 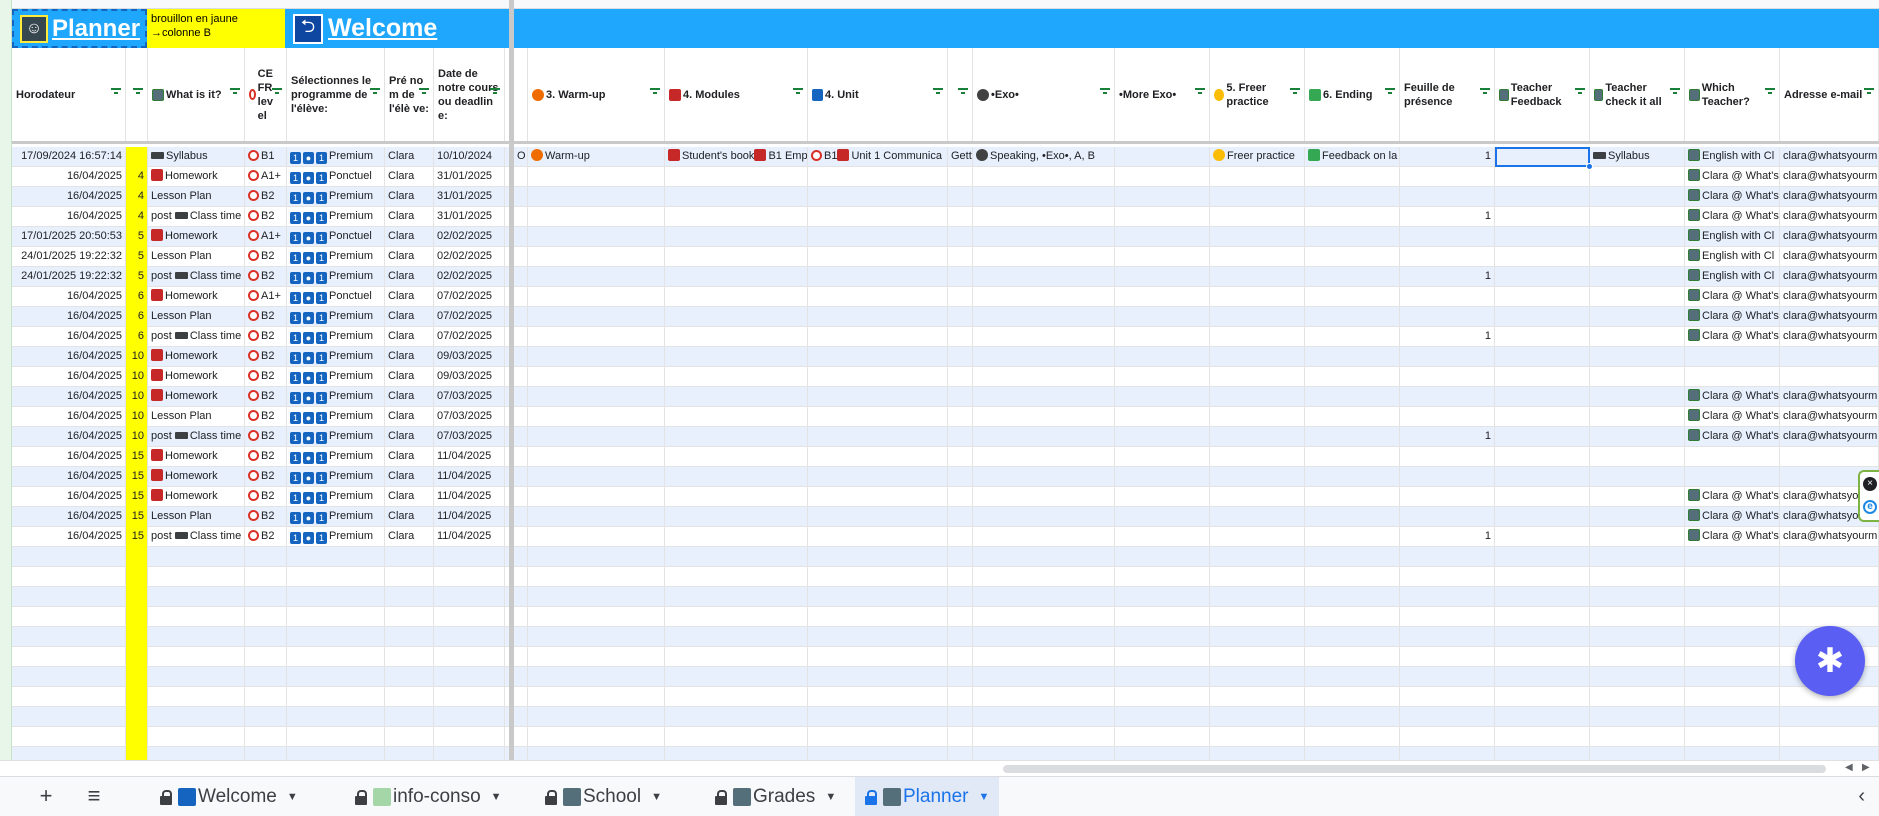 What do you see at coordinates (1257, 157) in the screenshot?
I see `cell-freer: Freer practice` at bounding box center [1257, 157].